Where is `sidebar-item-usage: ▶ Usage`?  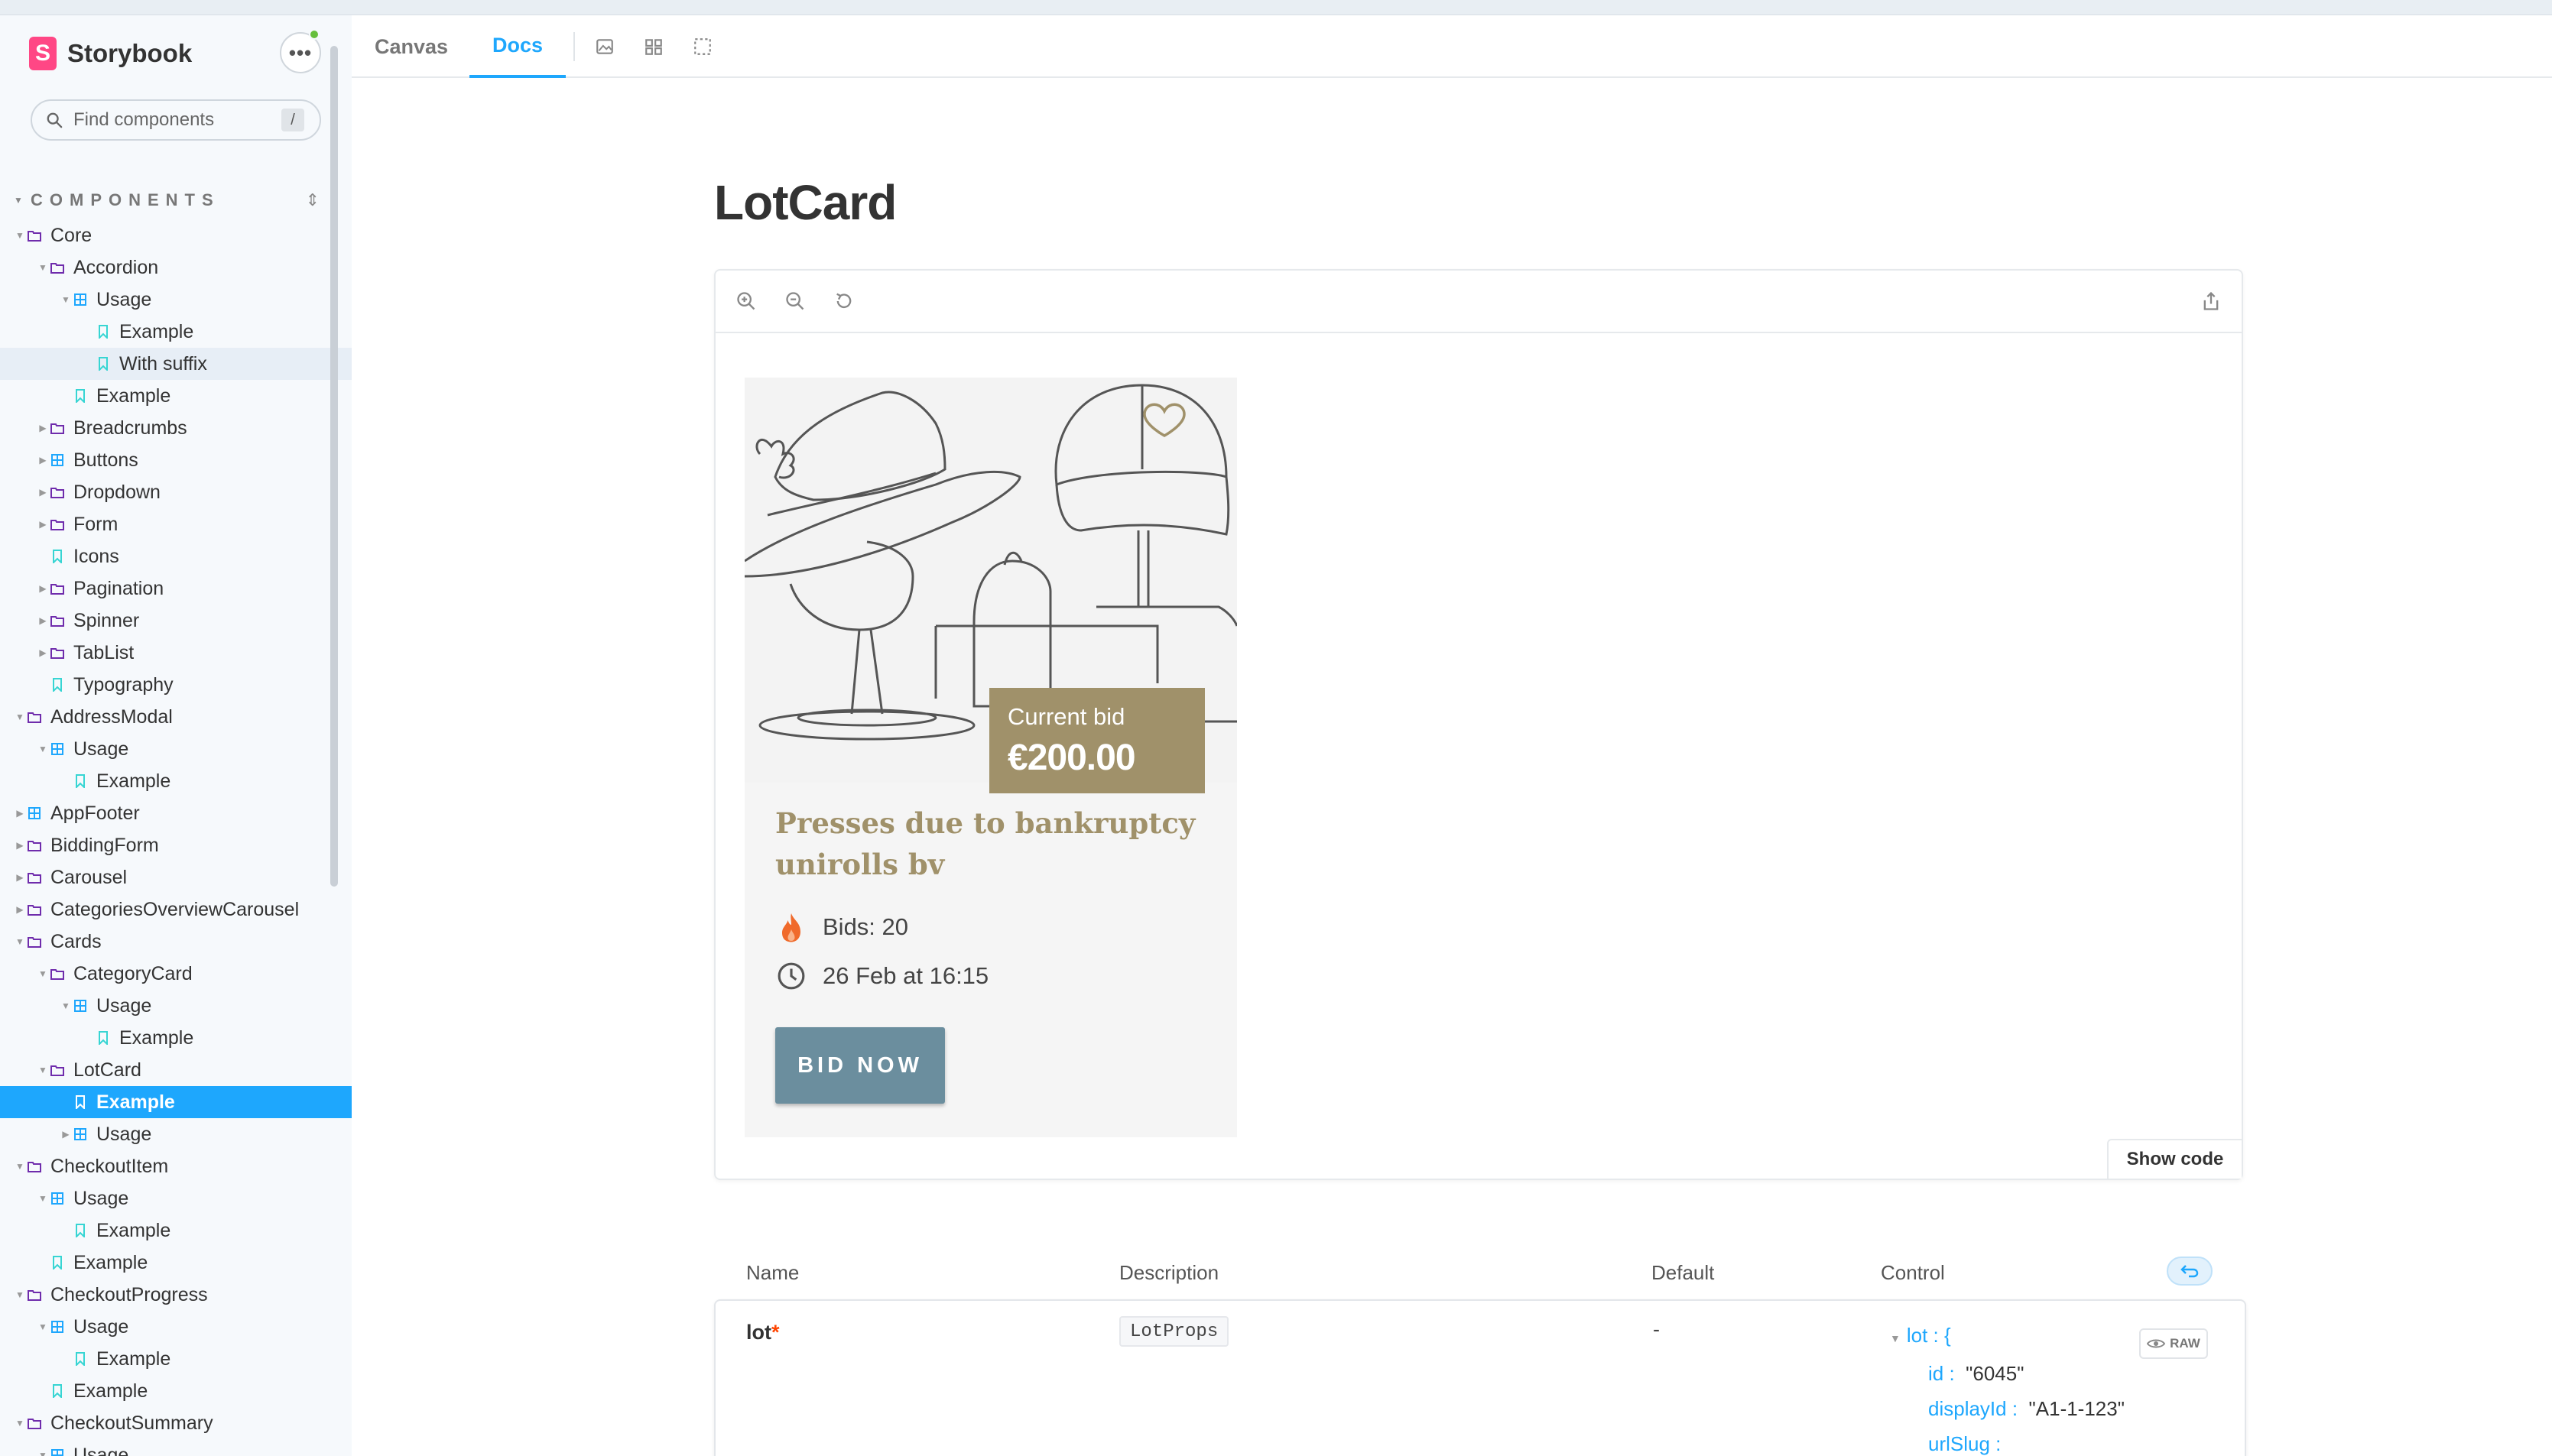 sidebar-item-usage: ▶ Usage is located at coordinates (176, 1134).